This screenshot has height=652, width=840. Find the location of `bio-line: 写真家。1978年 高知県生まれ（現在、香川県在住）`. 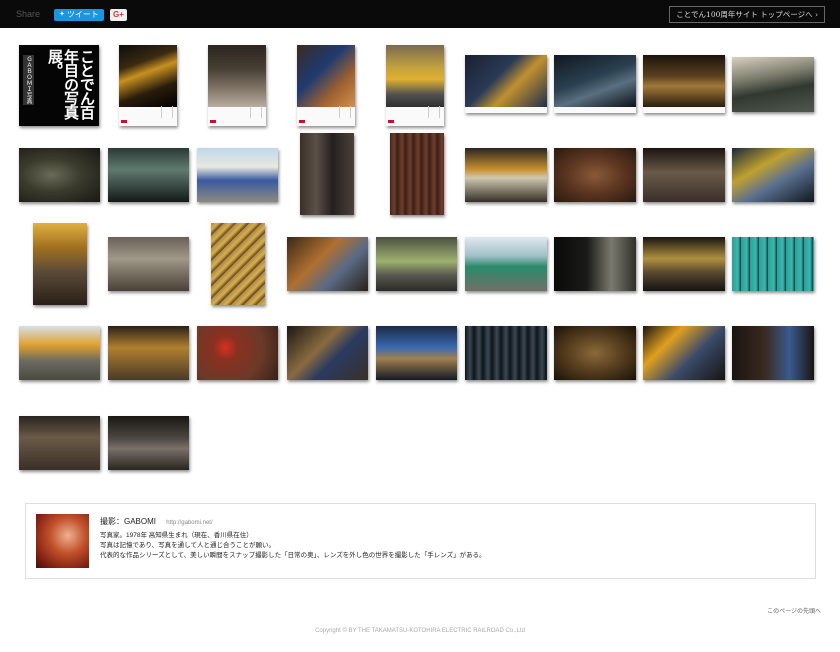

bio-line: 写真家。1978年 高知県生まれ（現在、香川県在住） is located at coordinates (176, 535).